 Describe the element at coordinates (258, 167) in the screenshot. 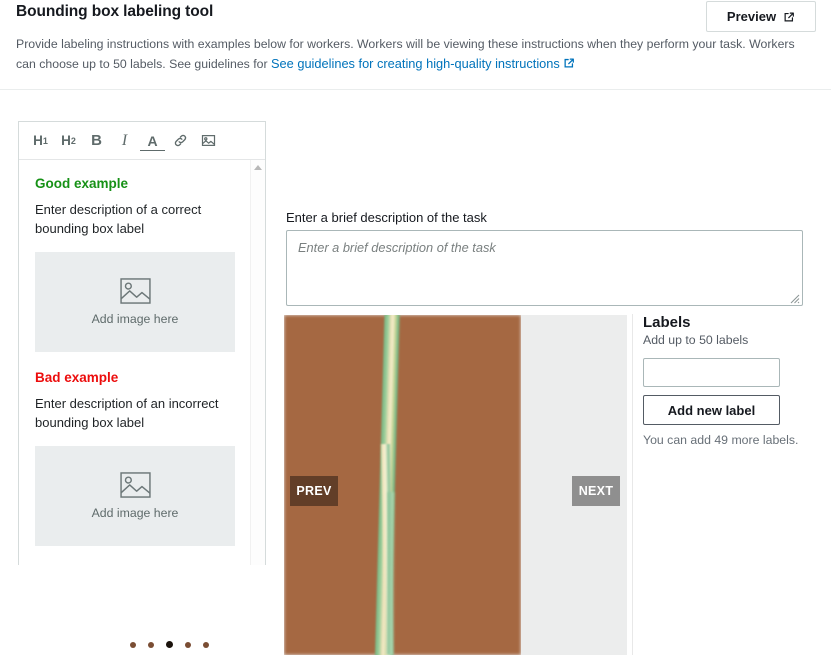

I see `scroll-up-arrow-icon` at that location.